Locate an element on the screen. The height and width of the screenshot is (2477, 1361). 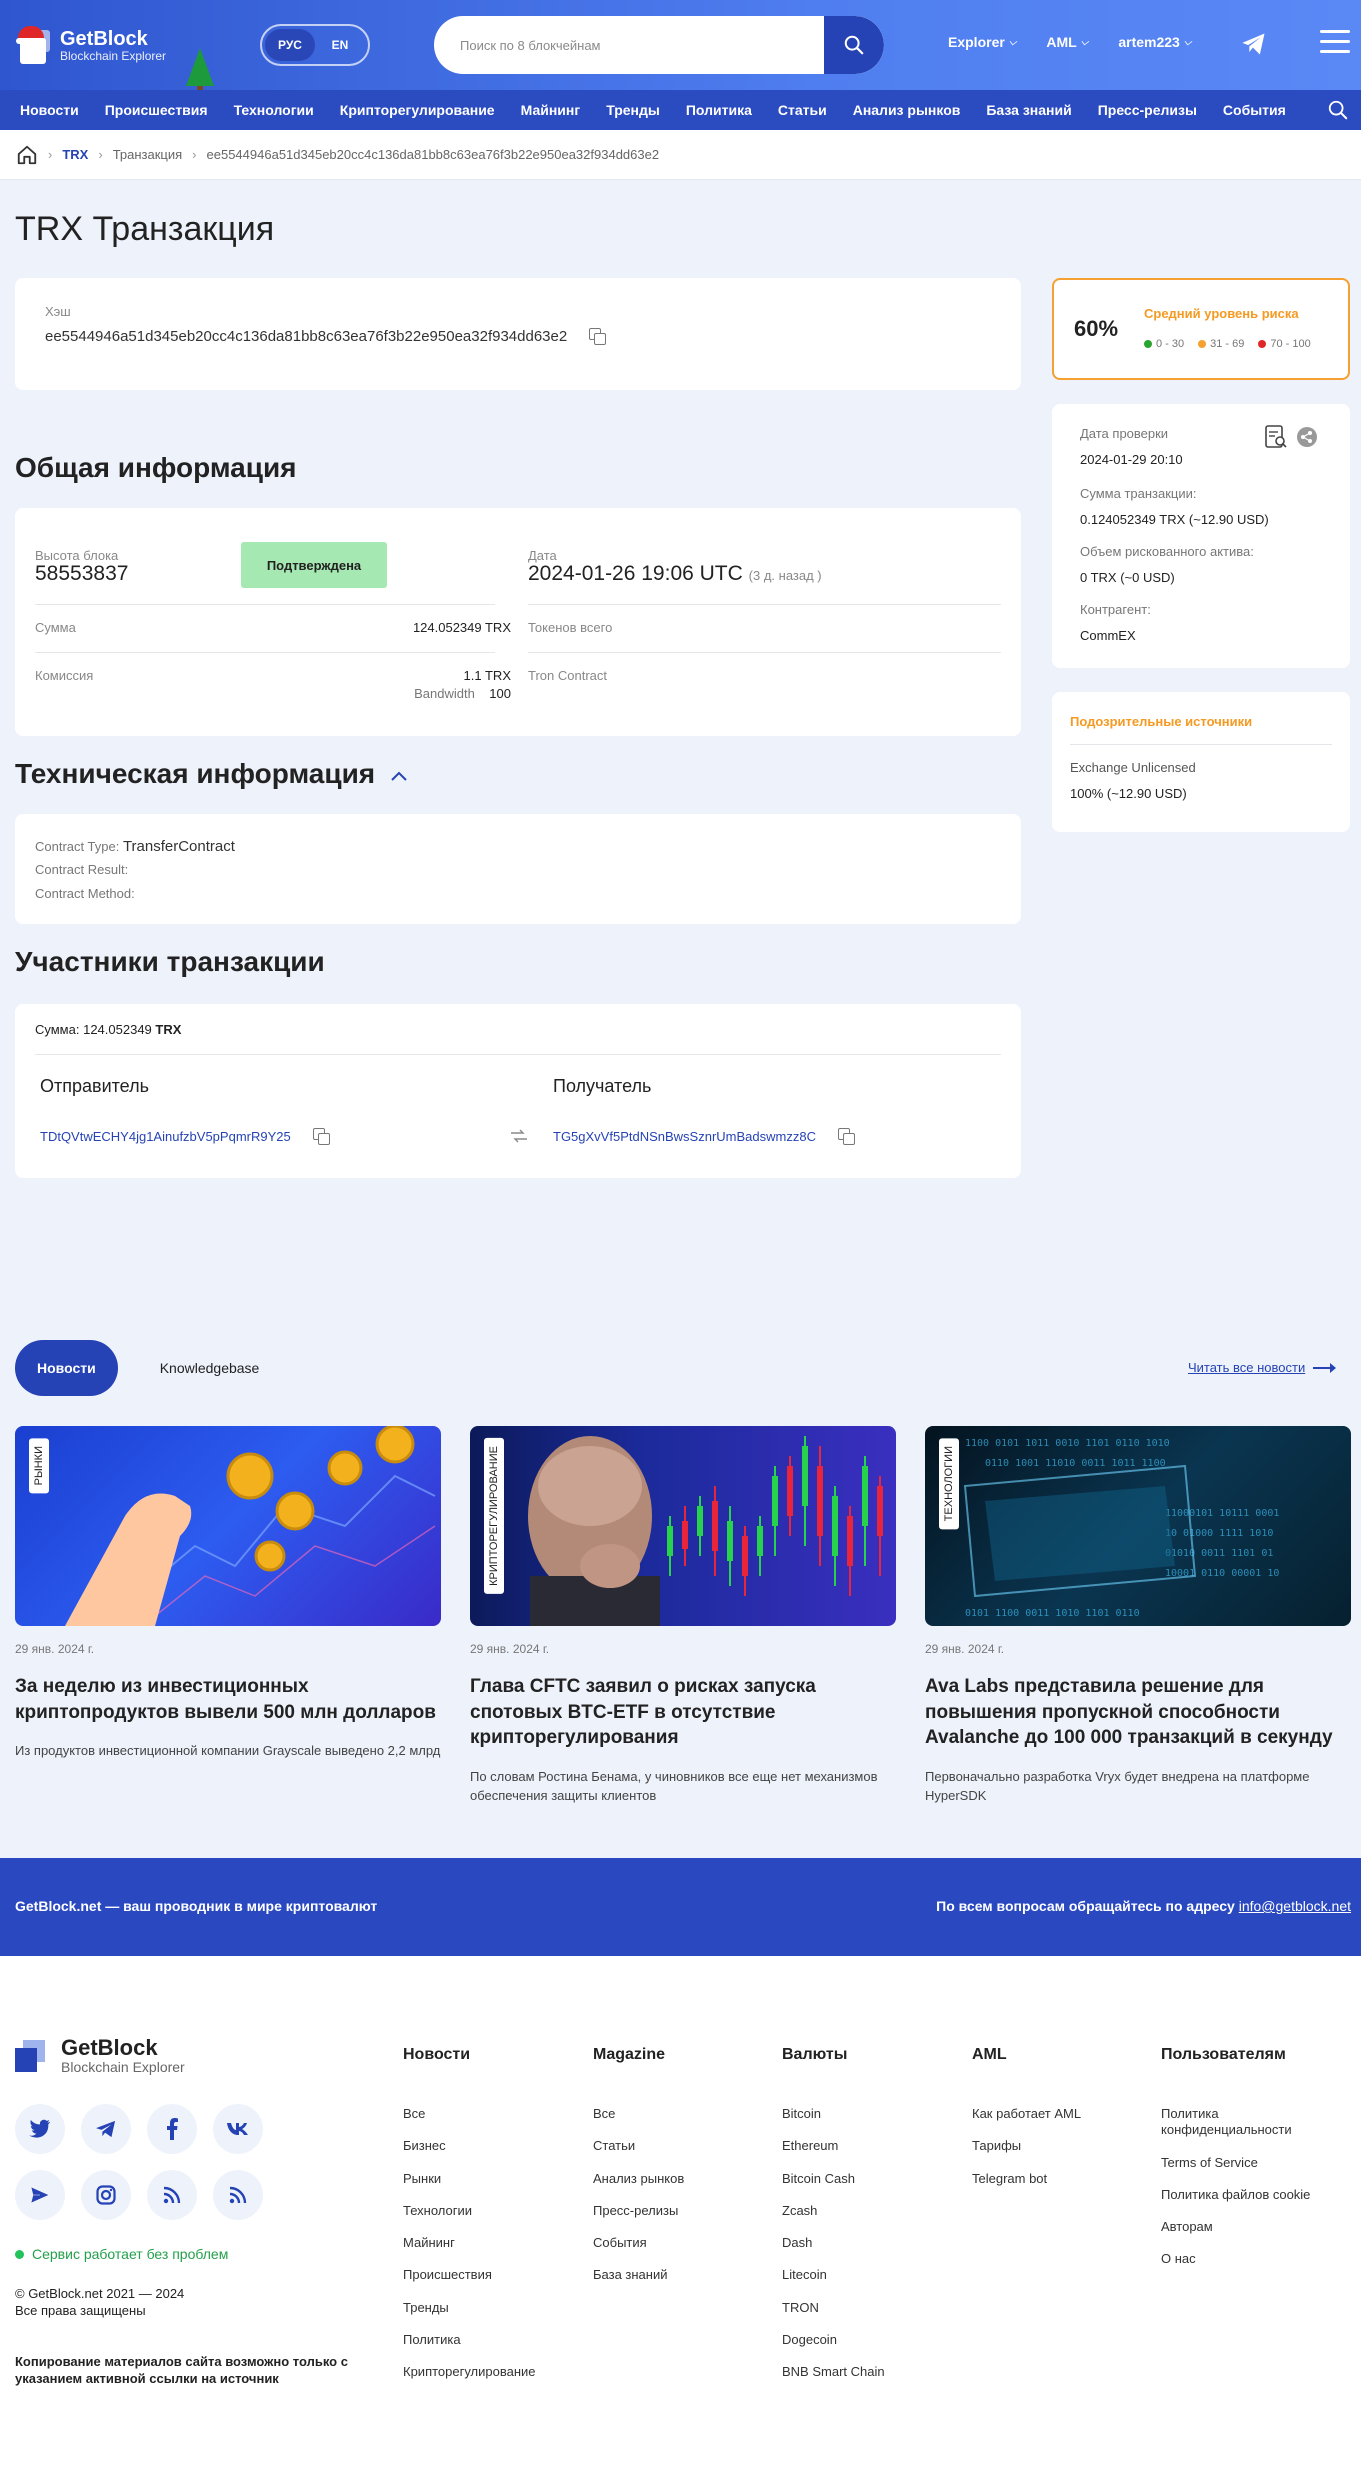
footer-link: Статьи is located at coordinates (638, 2146).